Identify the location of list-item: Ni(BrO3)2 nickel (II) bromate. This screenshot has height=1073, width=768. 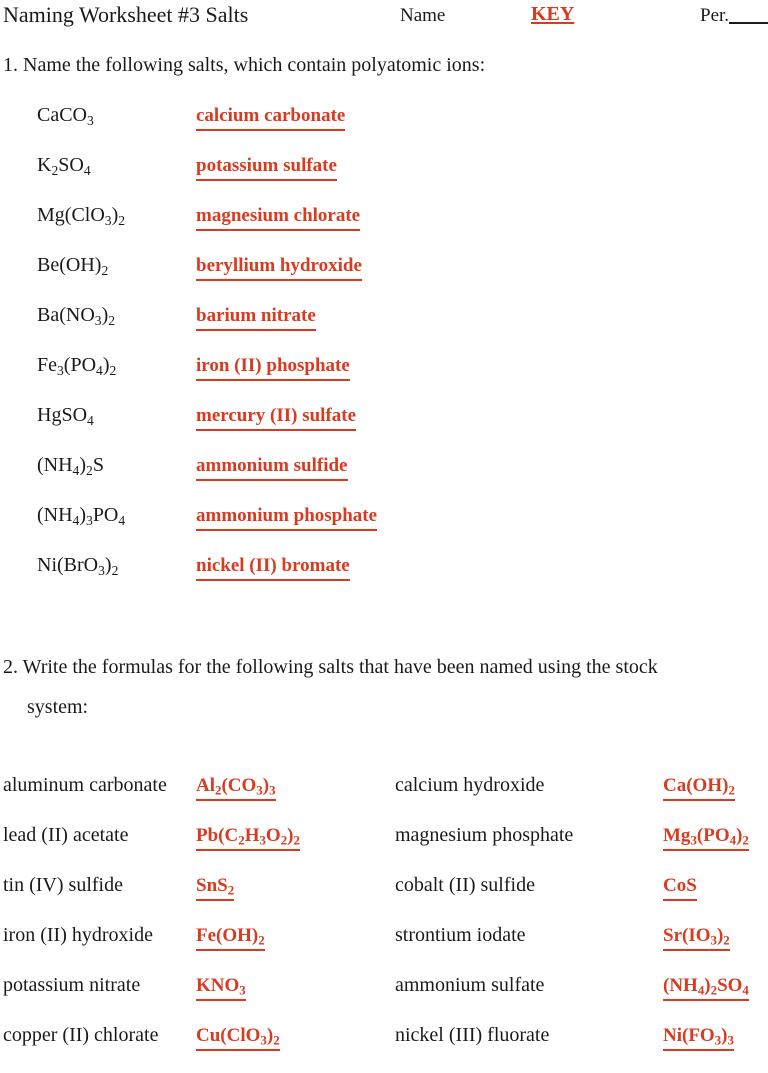
(384, 578).